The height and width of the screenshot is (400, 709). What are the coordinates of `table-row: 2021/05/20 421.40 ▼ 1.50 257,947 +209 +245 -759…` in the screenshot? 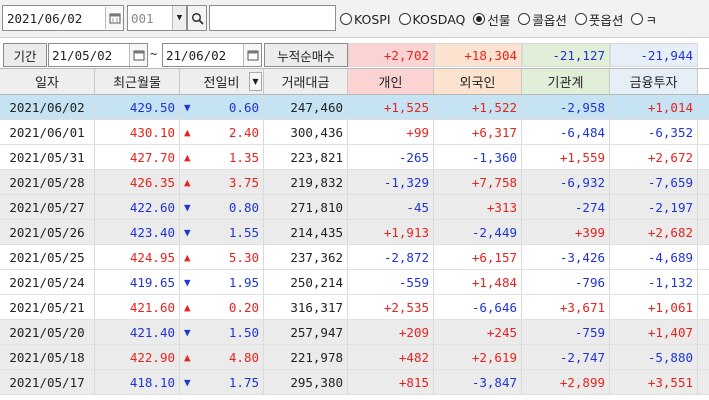 It's located at (354, 332).